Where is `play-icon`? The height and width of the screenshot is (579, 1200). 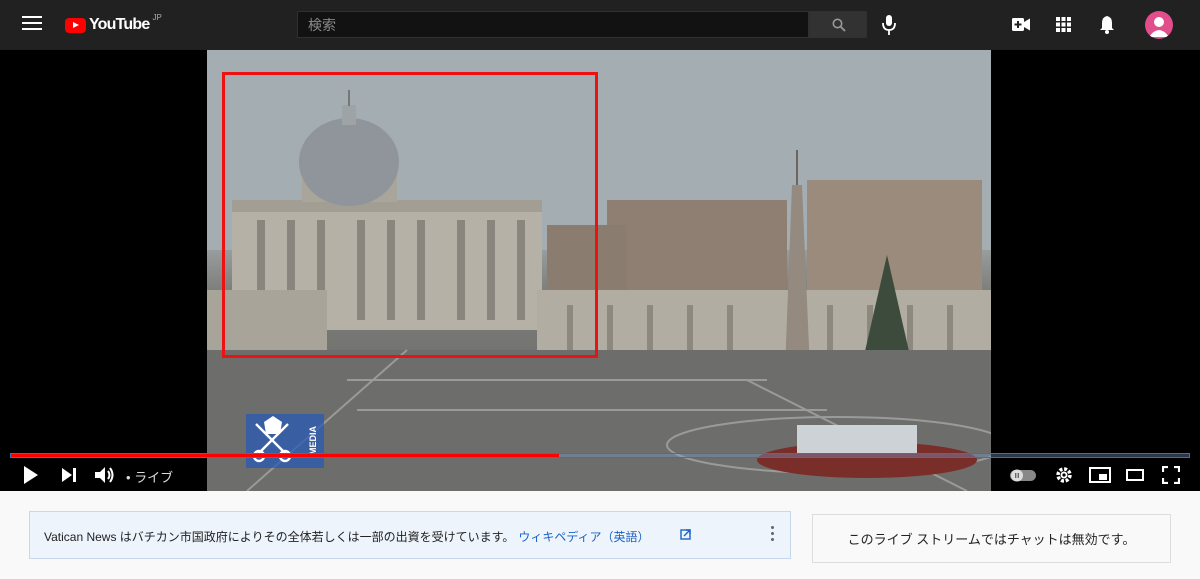 play-icon is located at coordinates (31, 475).